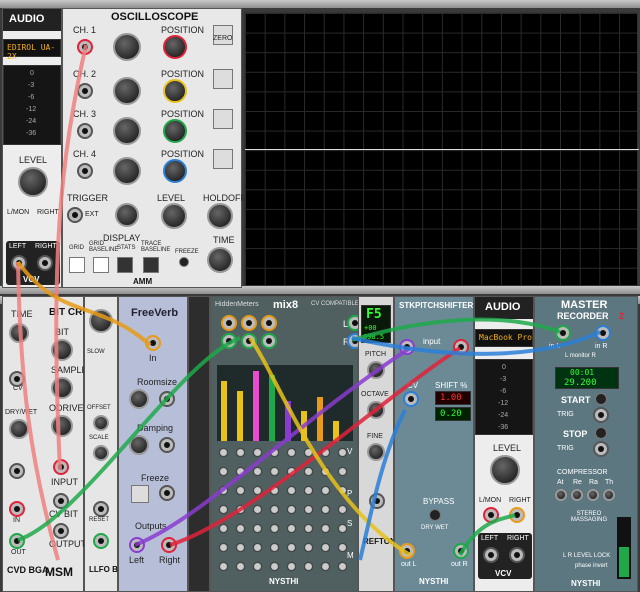  I want to click on mix-input-4-jack, so click(229, 341).